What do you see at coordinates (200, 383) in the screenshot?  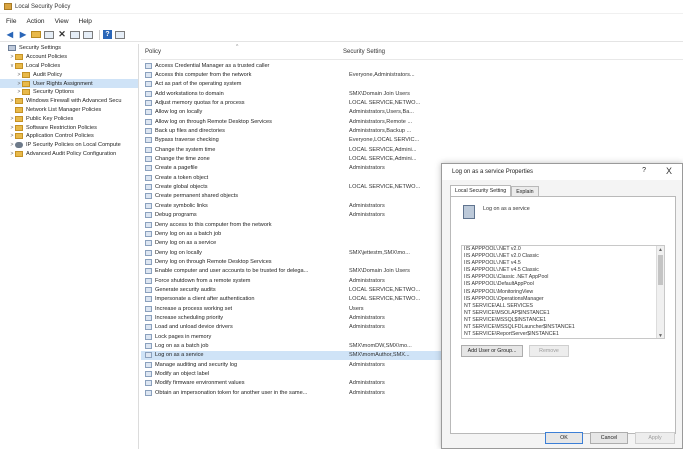 I see `policy-name-cell: Modify firmware environment values` at bounding box center [200, 383].